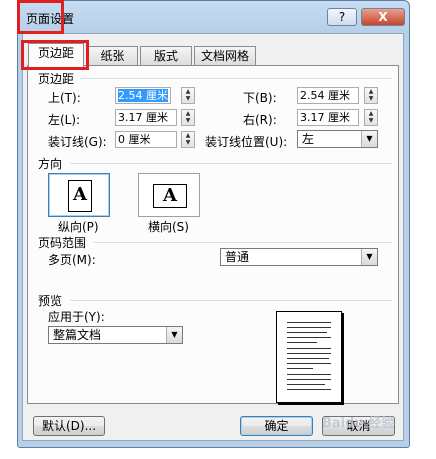  What do you see at coordinates (358, 423) in the screenshot?
I see `watermark: Baidu 经验` at bounding box center [358, 423].